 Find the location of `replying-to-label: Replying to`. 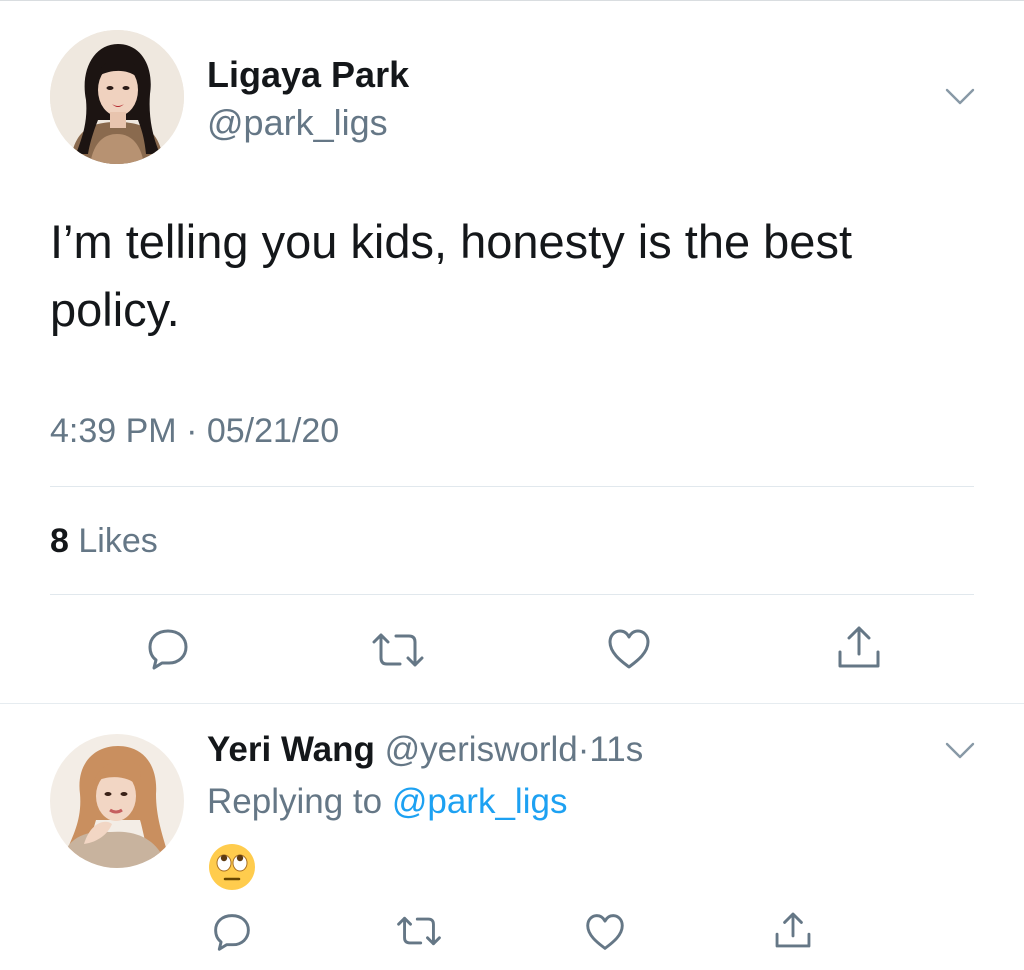

replying-to-label: Replying to is located at coordinates (295, 801).